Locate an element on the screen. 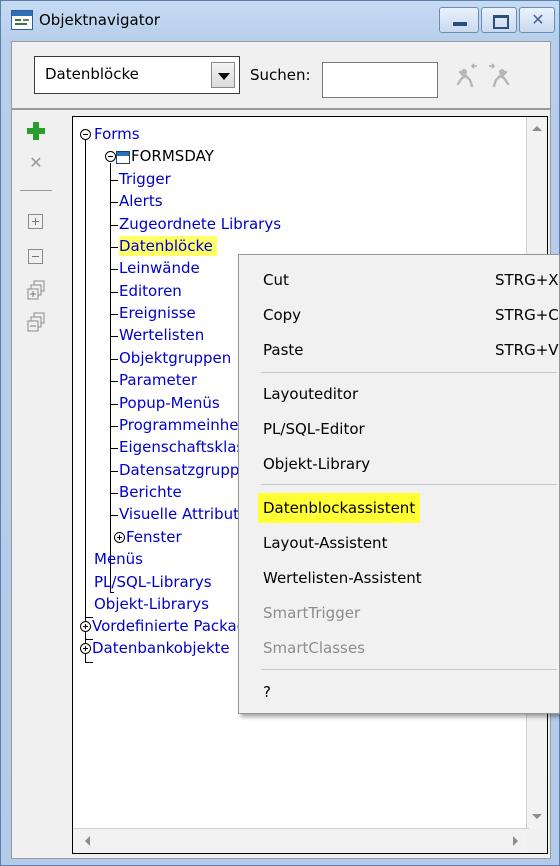  tree-node-fenster: Fenster is located at coordinates (154, 537).